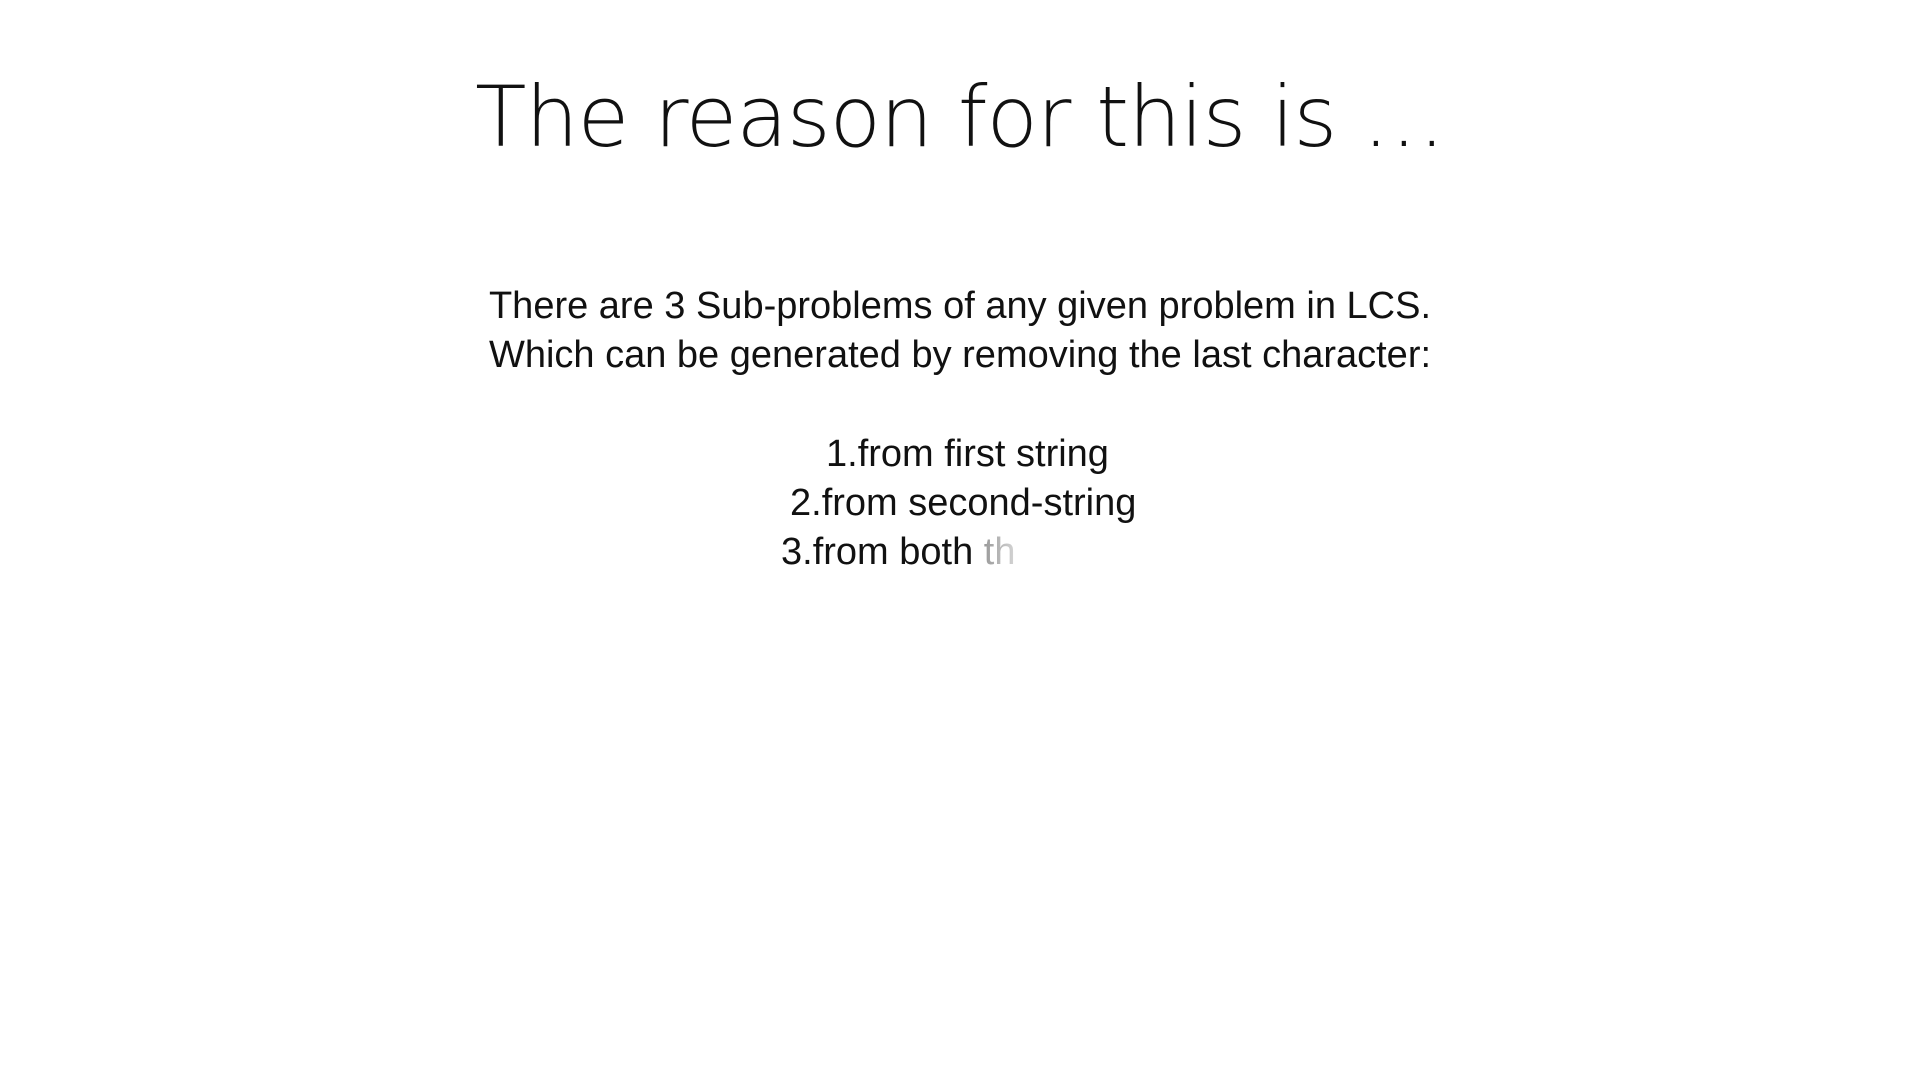  What do you see at coordinates (967, 454) in the screenshot?
I see `list-item-1: 1.from first string` at bounding box center [967, 454].